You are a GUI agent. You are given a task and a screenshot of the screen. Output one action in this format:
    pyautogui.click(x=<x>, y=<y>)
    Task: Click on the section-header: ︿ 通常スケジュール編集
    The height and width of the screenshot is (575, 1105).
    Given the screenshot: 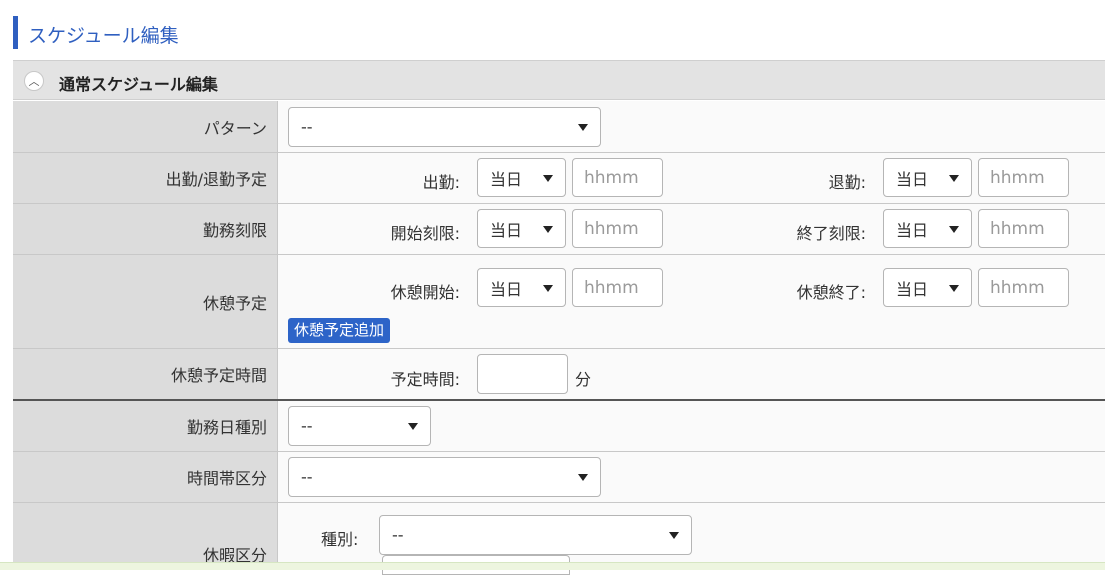 What is the action you would take?
    pyautogui.click(x=559, y=80)
    